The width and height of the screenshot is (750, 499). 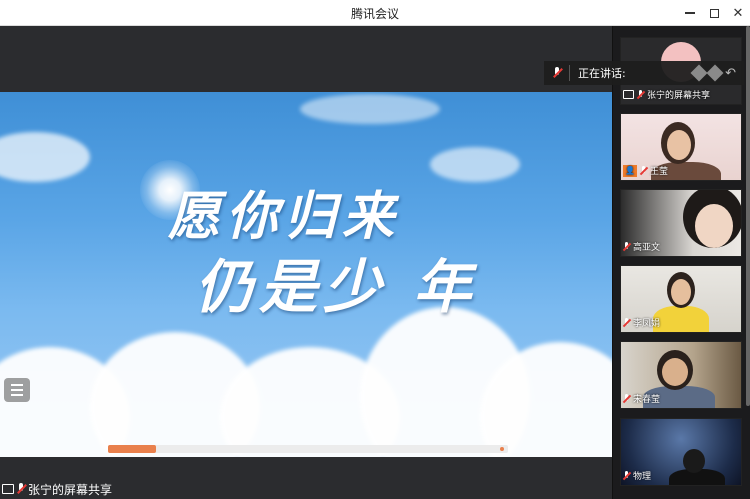 I want to click on screen-share-owner: 张宁的屏幕共享, so click(x=57, y=489).